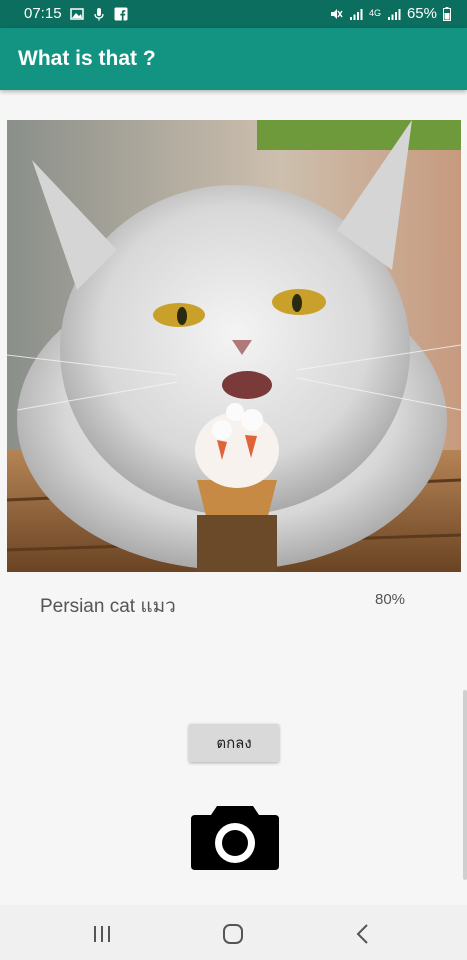 The height and width of the screenshot is (960, 467). Describe the element at coordinates (121, 13) in the screenshot. I see `facebook-icon` at that location.